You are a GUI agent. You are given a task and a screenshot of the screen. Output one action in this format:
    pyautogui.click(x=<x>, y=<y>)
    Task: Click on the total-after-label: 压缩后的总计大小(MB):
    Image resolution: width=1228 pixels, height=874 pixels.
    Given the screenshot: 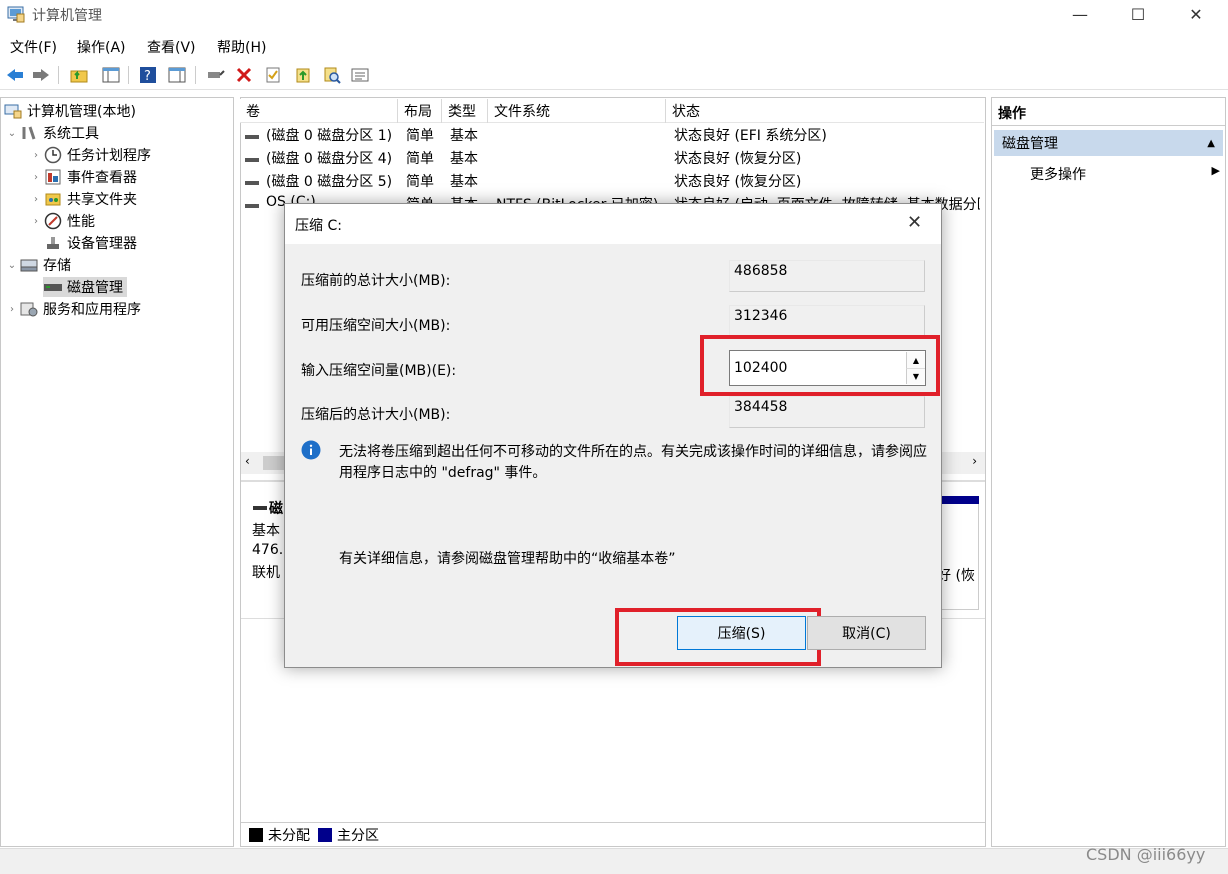 What is the action you would take?
    pyautogui.click(x=376, y=415)
    